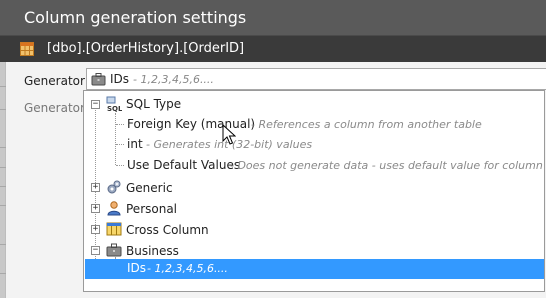  I want to click on sql-icon: SQL, so click(114, 104).